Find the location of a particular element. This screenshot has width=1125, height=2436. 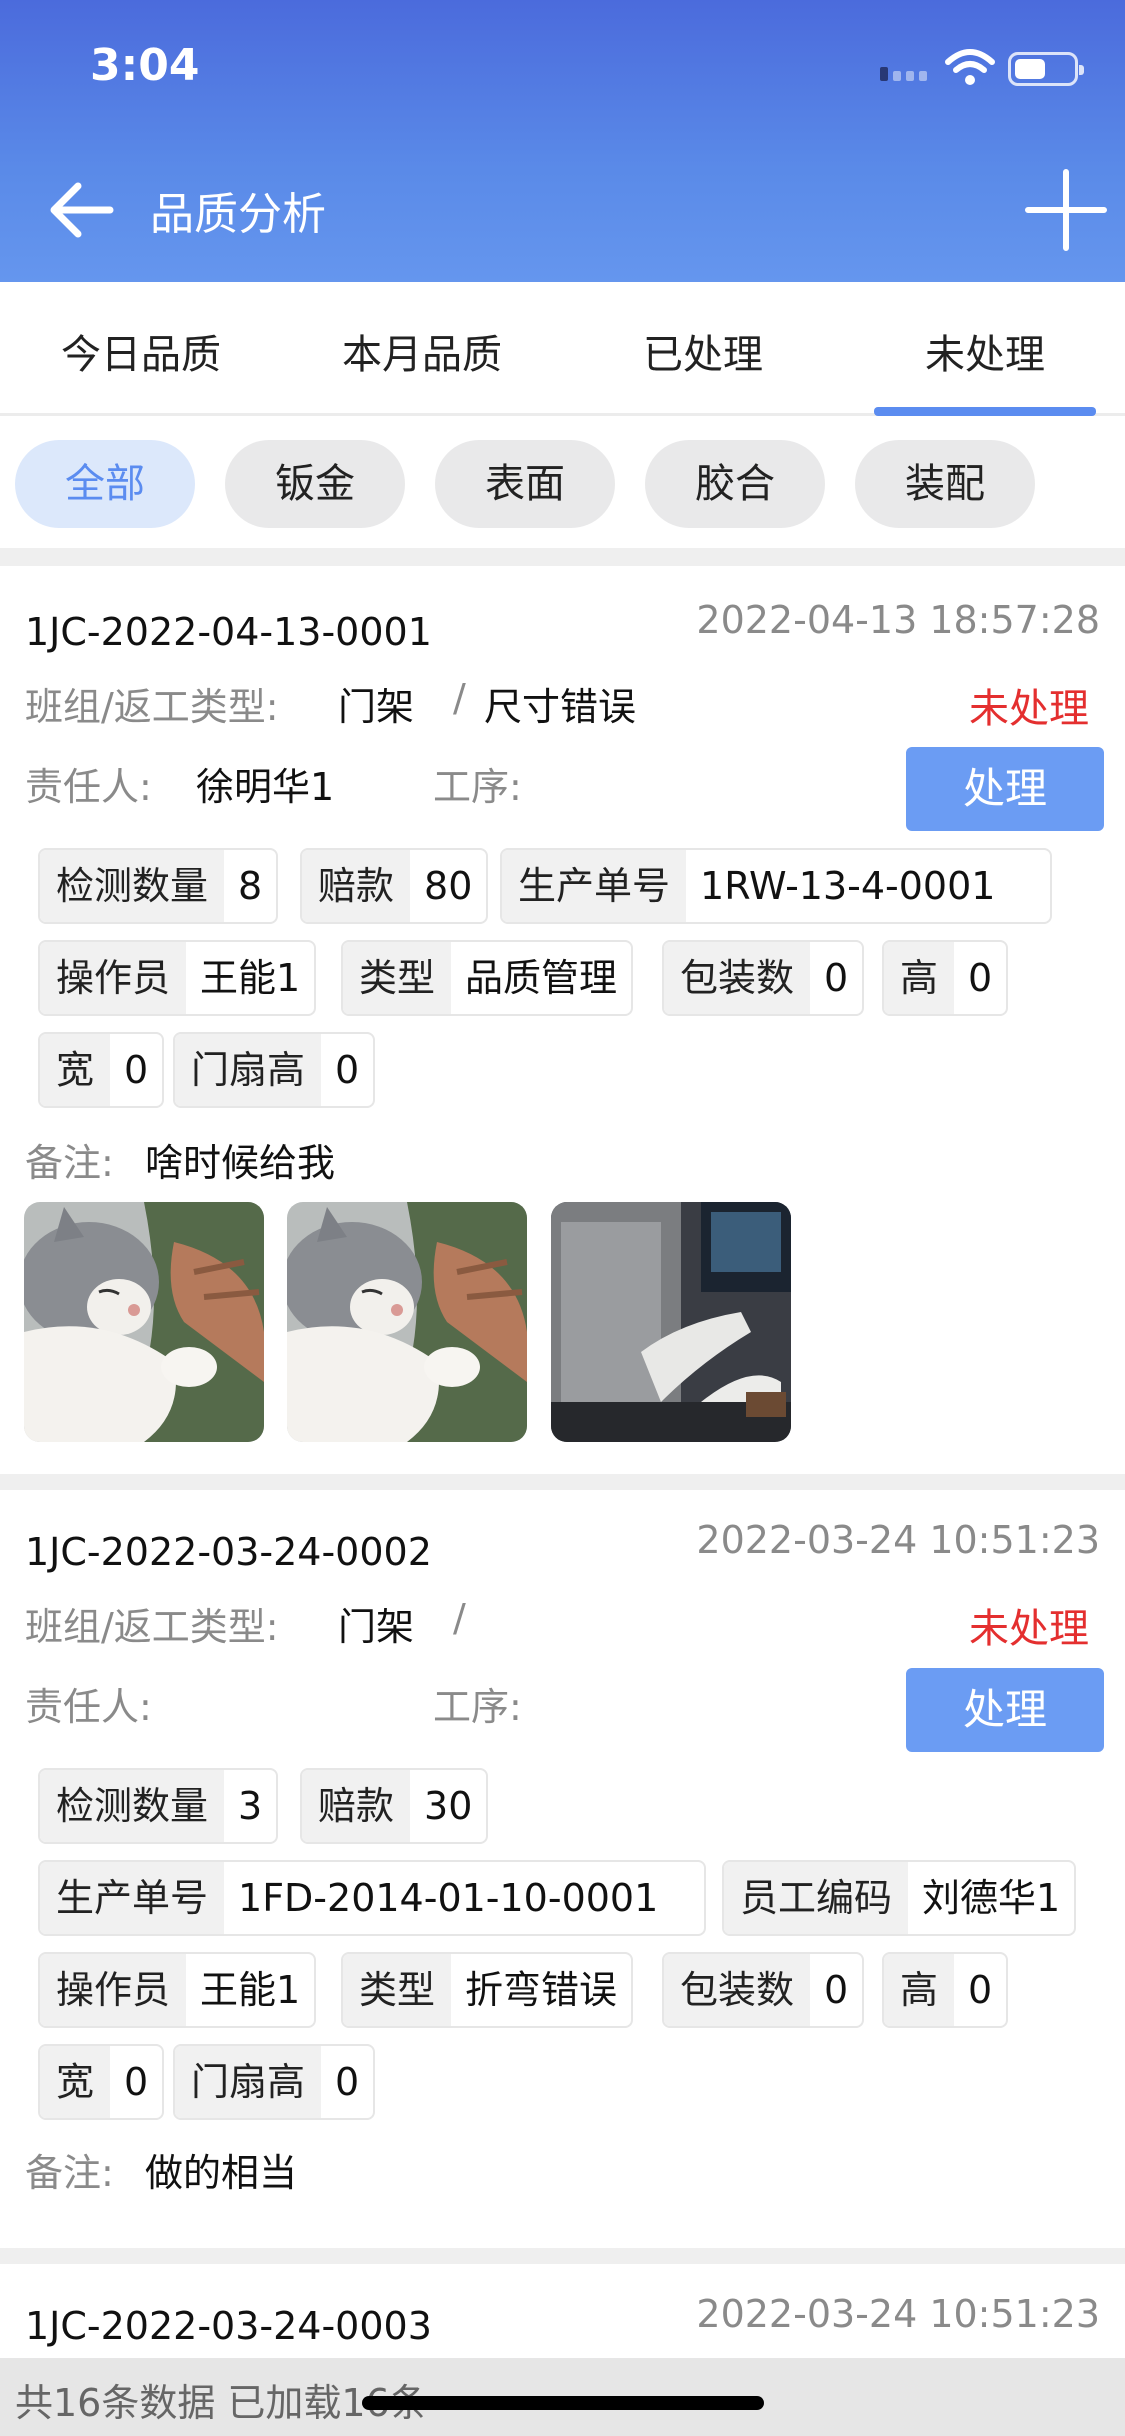

chip-gluing: 胶合 is located at coordinates (735, 484).